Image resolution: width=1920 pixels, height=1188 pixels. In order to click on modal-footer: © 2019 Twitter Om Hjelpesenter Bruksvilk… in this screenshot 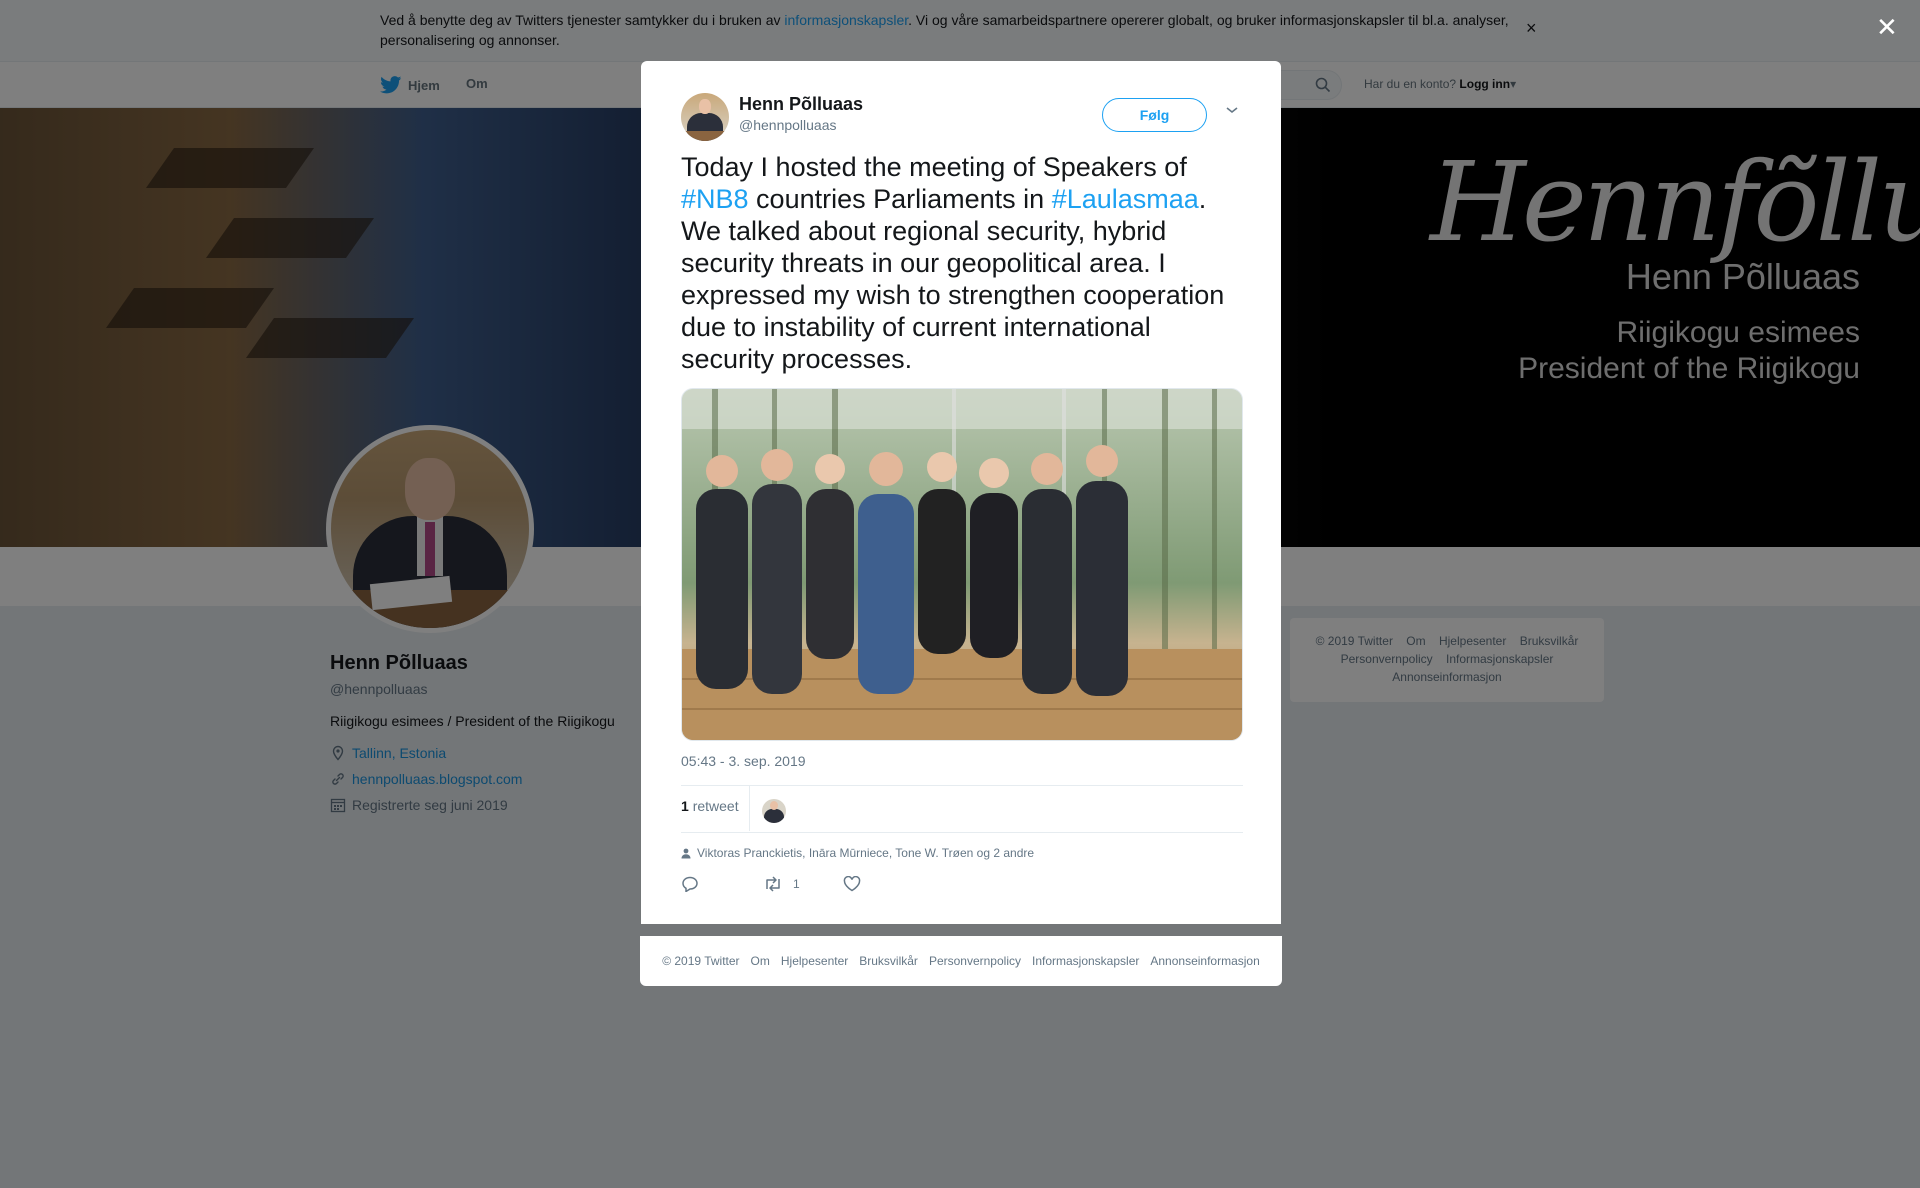, I will do `click(961, 961)`.